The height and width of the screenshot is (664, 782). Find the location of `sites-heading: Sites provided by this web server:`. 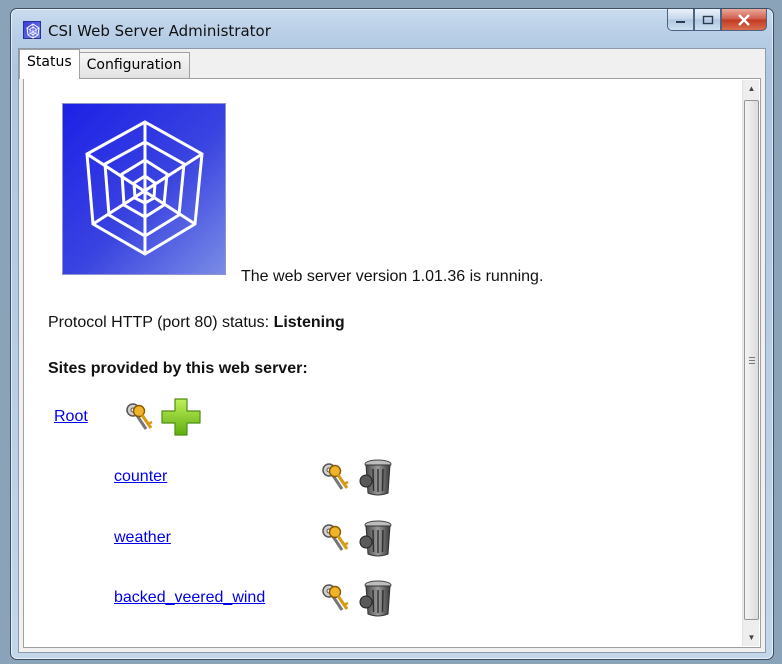

sites-heading: Sites provided by this web server: is located at coordinates (178, 368).